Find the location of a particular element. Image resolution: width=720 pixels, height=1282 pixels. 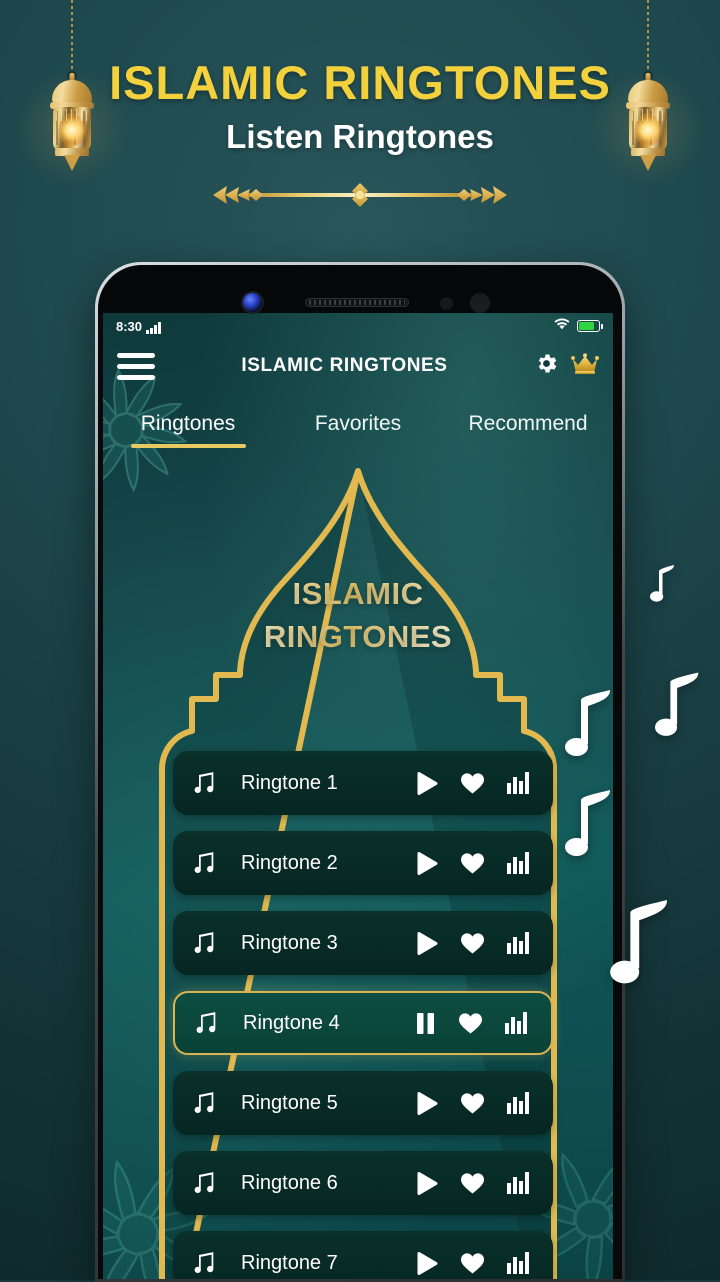

ringtone-label: Ringtone 6 is located at coordinates (289, 1182).